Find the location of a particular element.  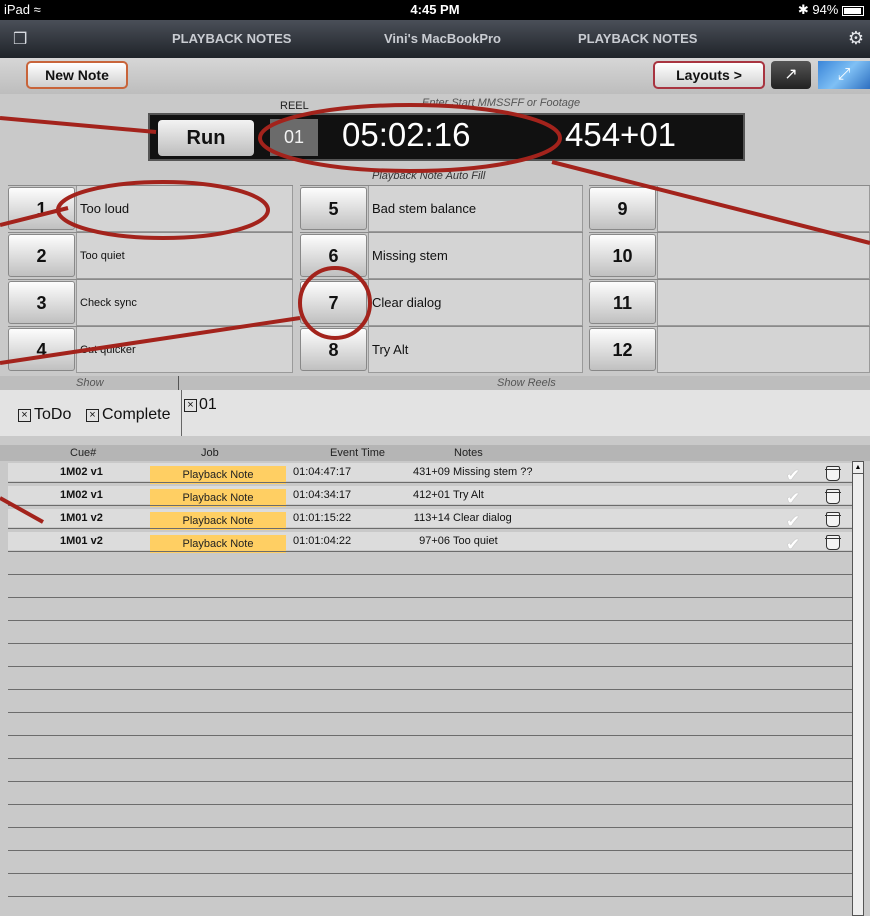

annotation-ellipse-timecode is located at coordinates (410, 138).